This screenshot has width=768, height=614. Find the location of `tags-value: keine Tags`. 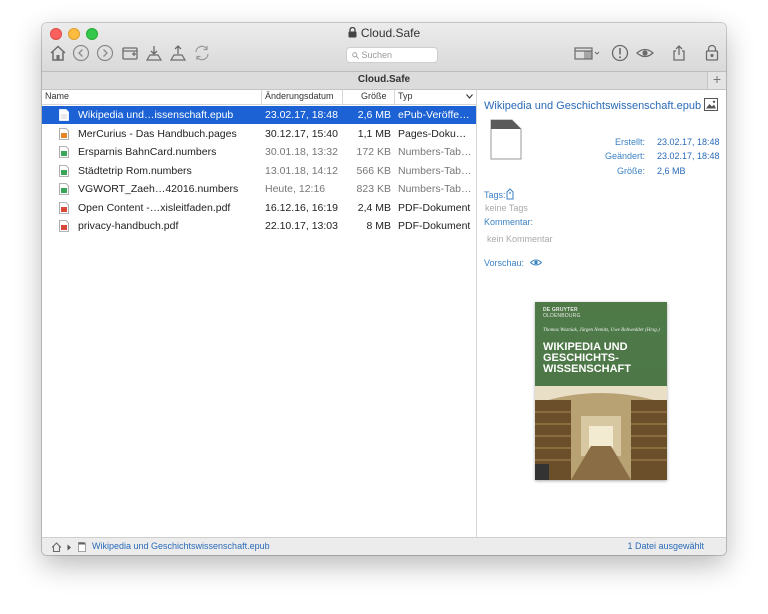

tags-value: keine Tags is located at coordinates (506, 208).